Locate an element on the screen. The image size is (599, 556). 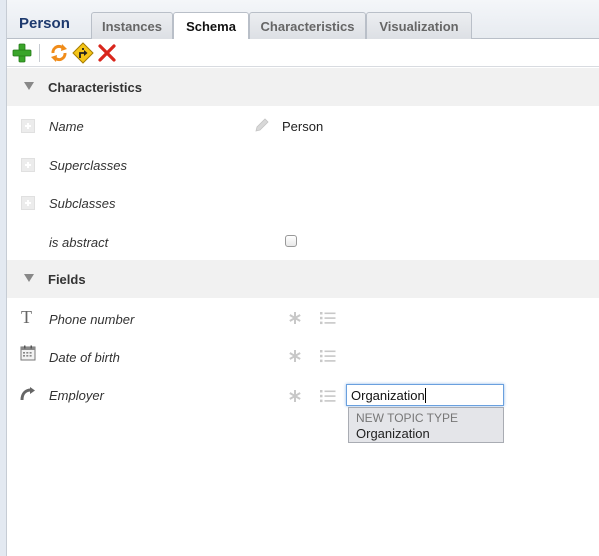
row-label-superclasses: Superclasses is located at coordinates (88, 165).